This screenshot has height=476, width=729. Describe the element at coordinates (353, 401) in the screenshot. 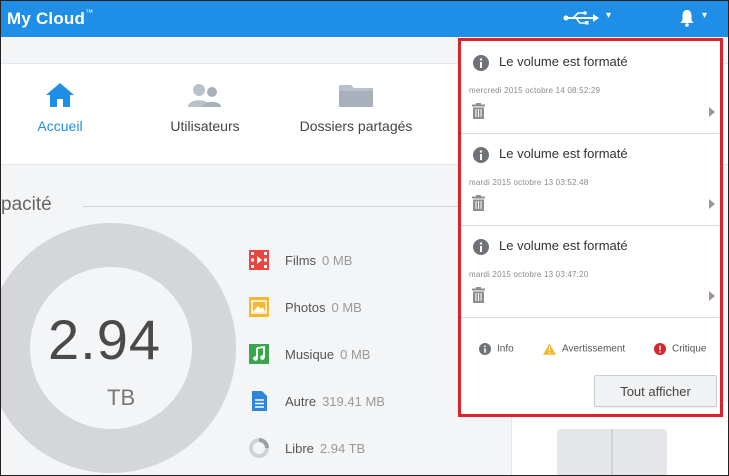

I see `legend-value: 319.41 MB` at that location.